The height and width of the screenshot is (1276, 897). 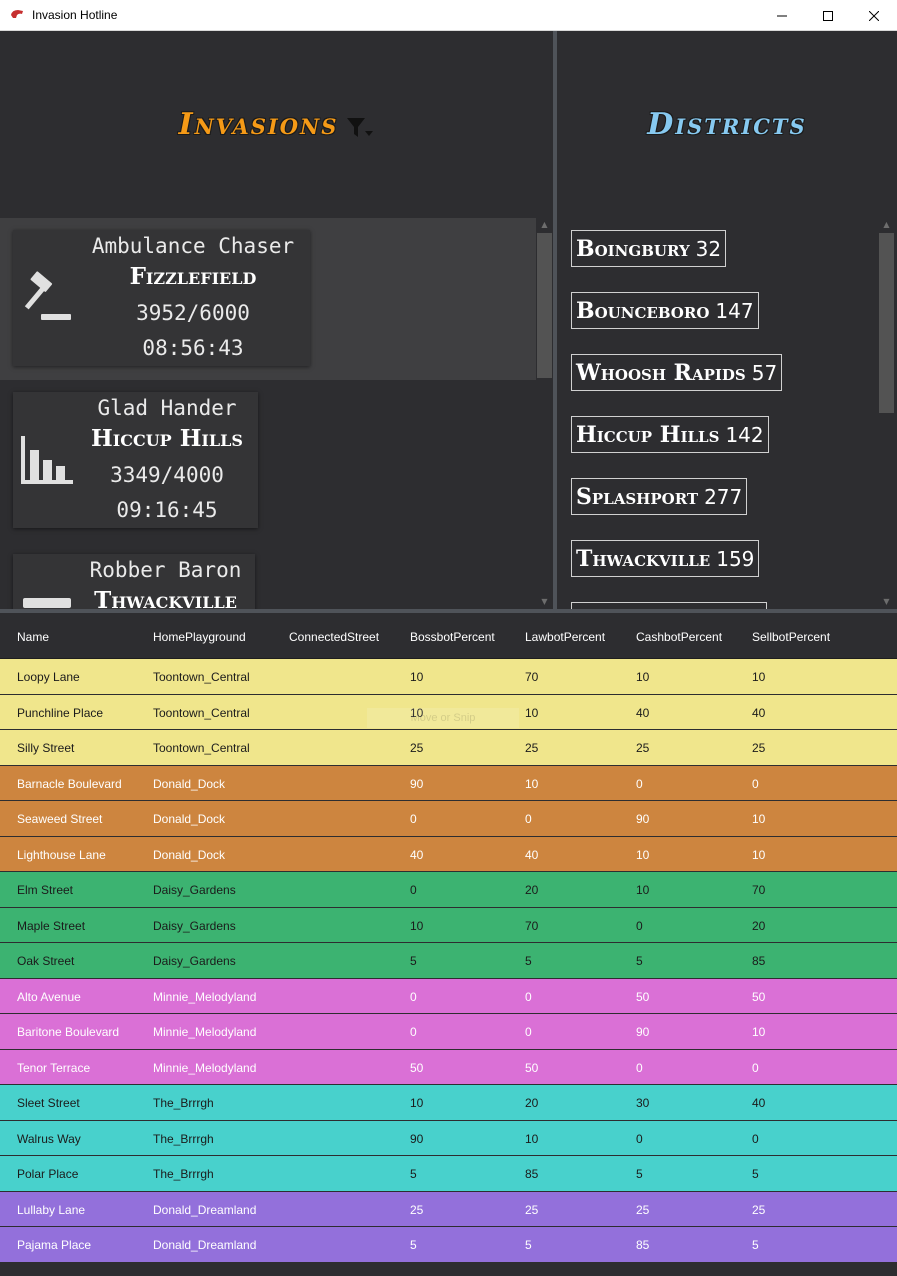 I want to click on maximize-icon, so click(x=828, y=15).